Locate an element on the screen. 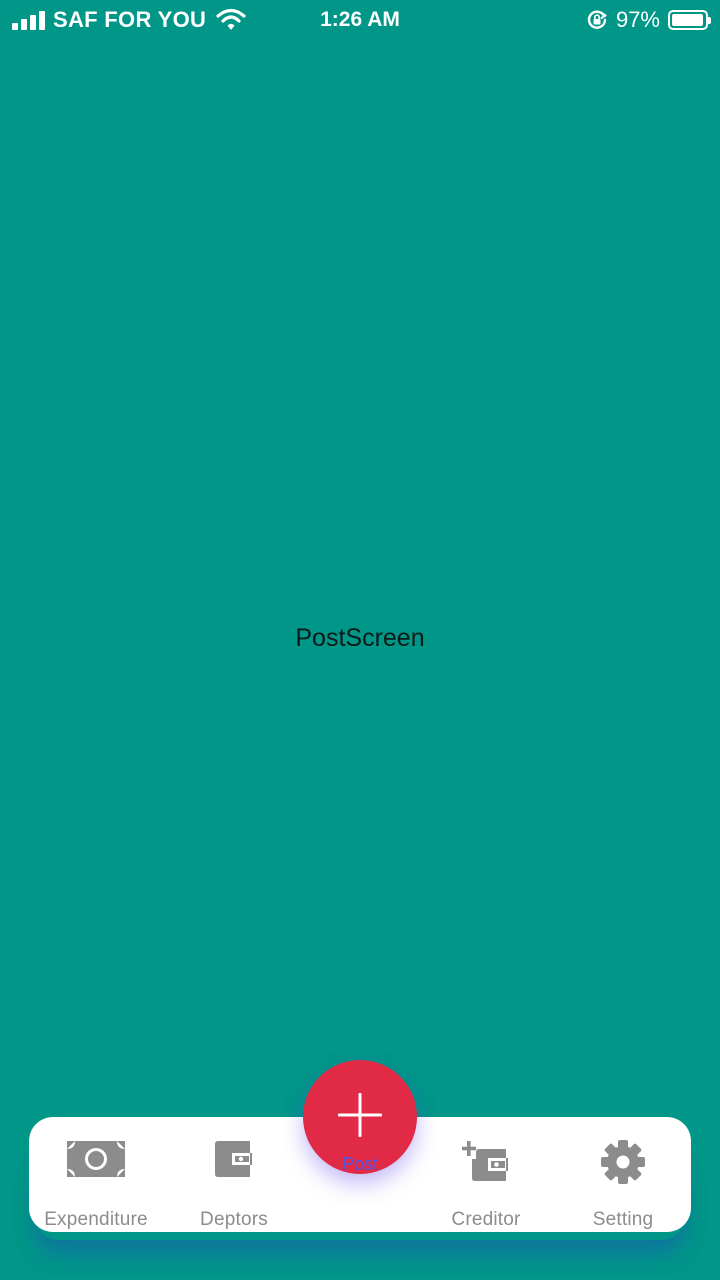  screen-title: PostScreen is located at coordinates (360, 638).